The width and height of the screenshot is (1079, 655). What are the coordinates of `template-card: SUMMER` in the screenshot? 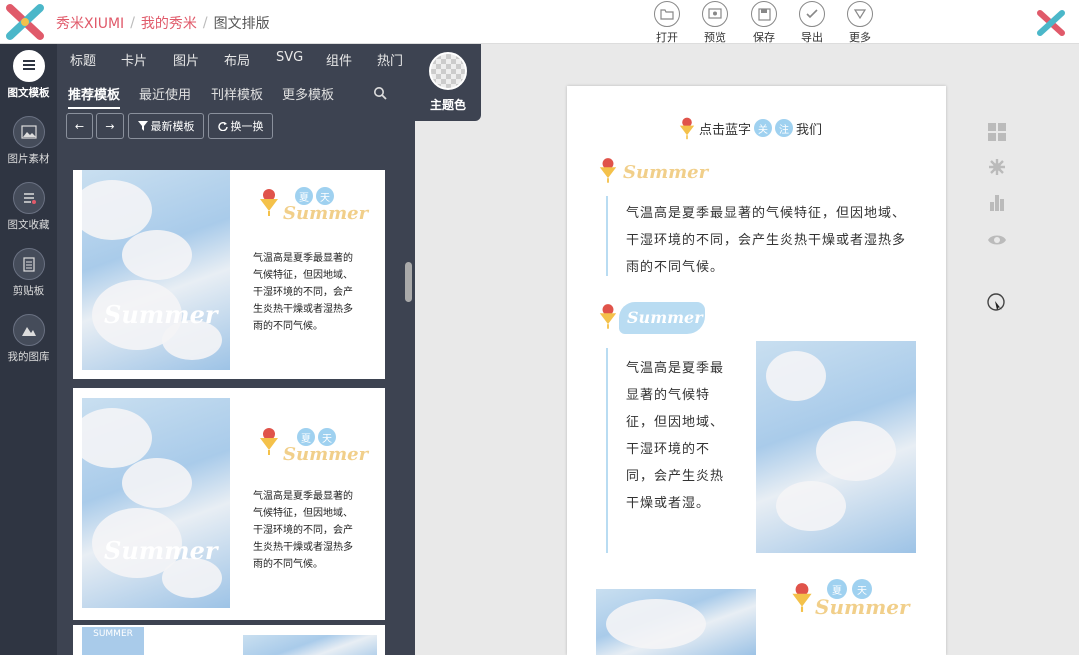 It's located at (229, 640).